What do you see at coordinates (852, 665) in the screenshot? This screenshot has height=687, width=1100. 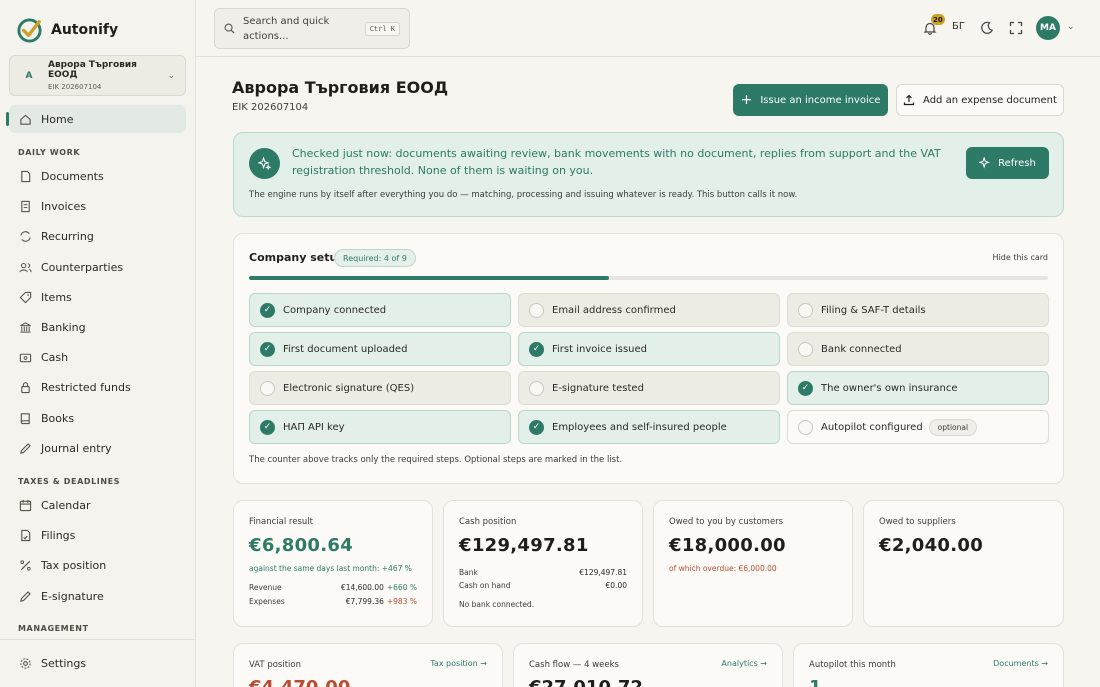 I see `card-label: Autopilot this month` at bounding box center [852, 665].